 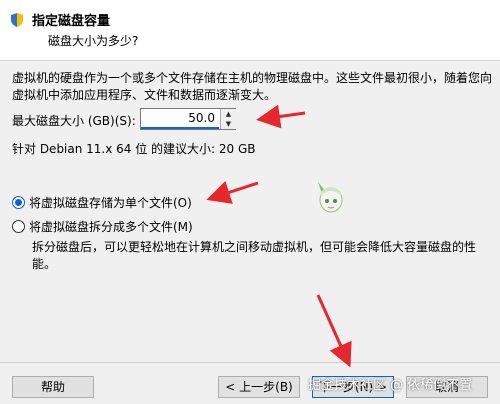 I want to click on radio-multiple-files-label: 将虚拟磁盘拆分成多个文件(M), so click(x=111, y=227).